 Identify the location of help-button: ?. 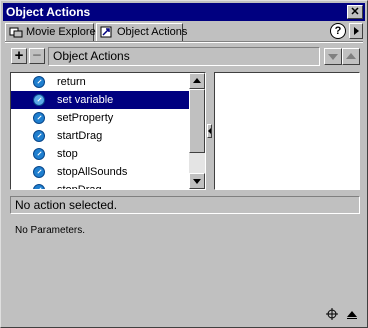
(338, 31).